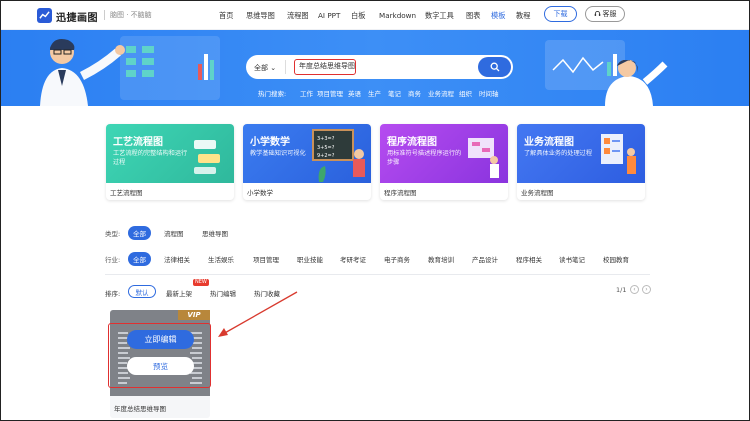  Describe the element at coordinates (194, 315) in the screenshot. I see `vip-badge: VIP` at that location.